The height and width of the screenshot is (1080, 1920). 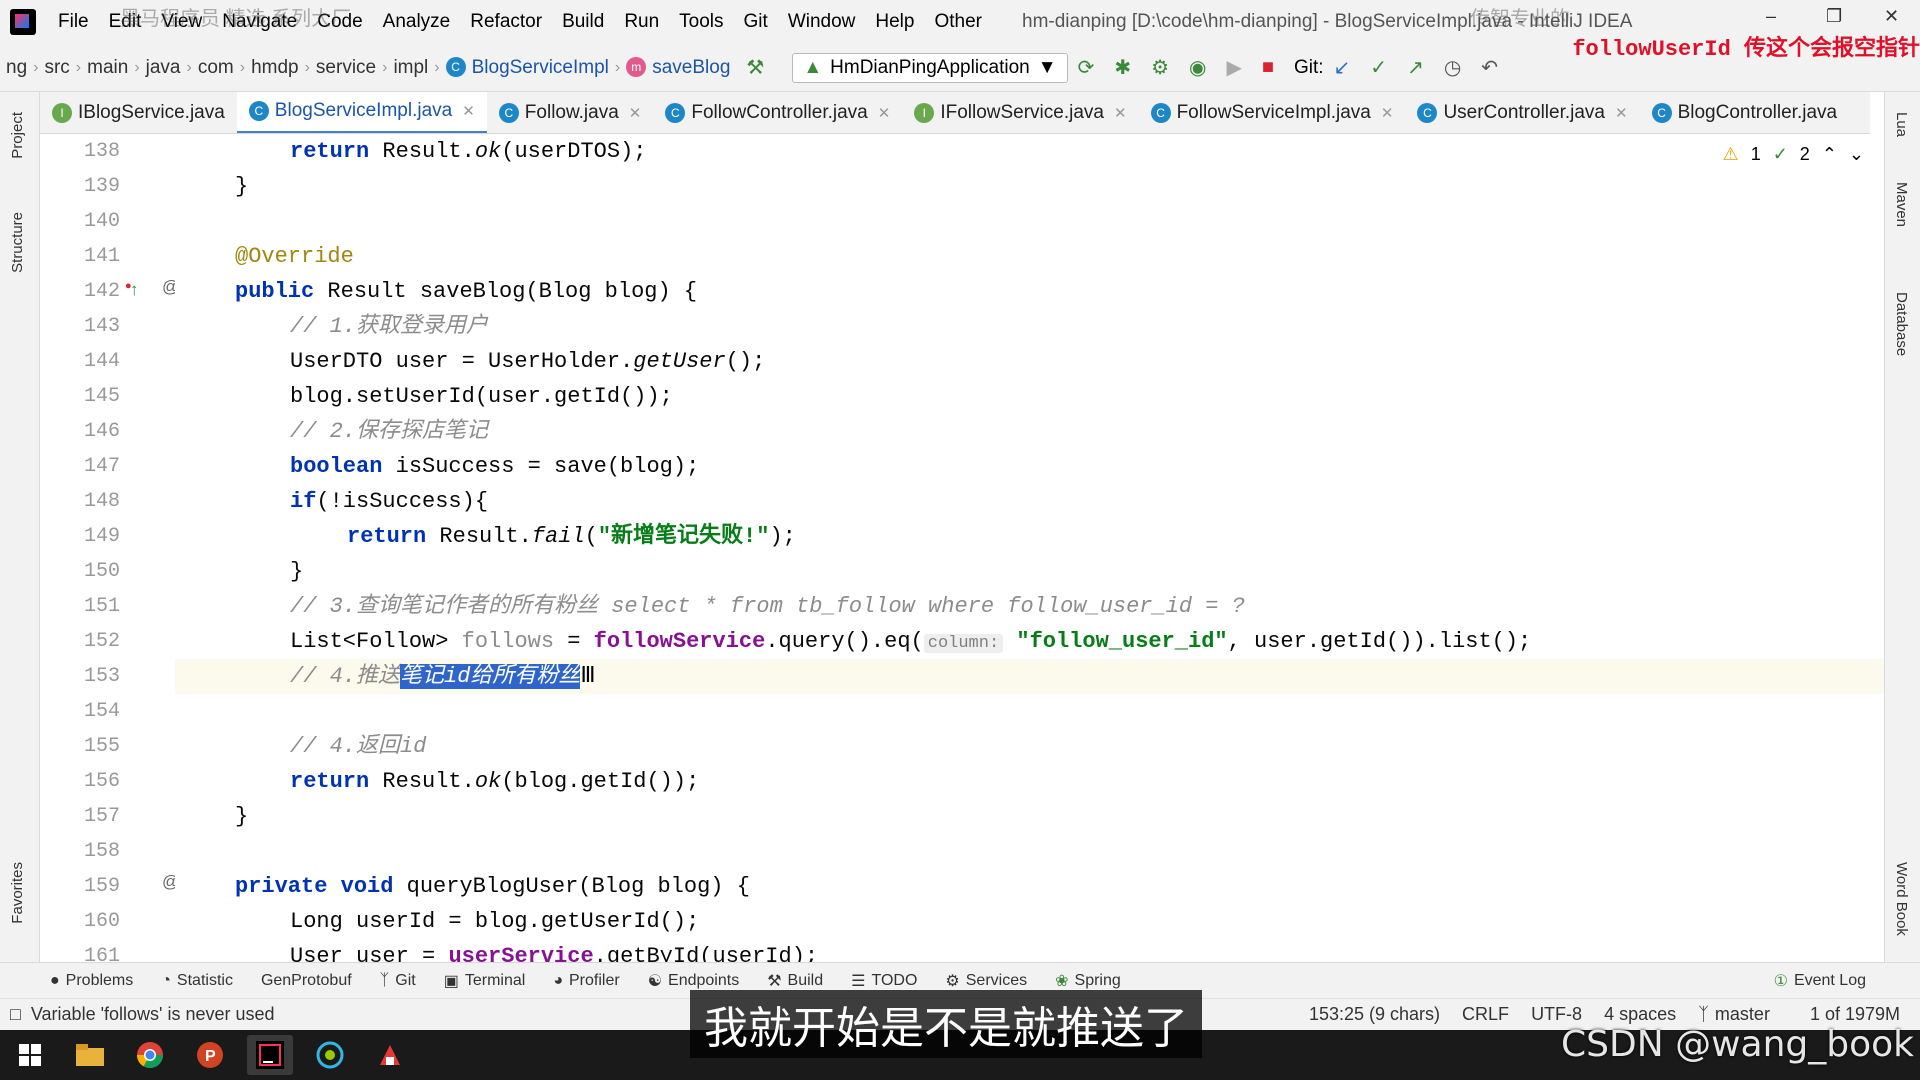 What do you see at coordinates (1556, 1014) in the screenshot?
I see `file-encoding: UTF-8` at bounding box center [1556, 1014].